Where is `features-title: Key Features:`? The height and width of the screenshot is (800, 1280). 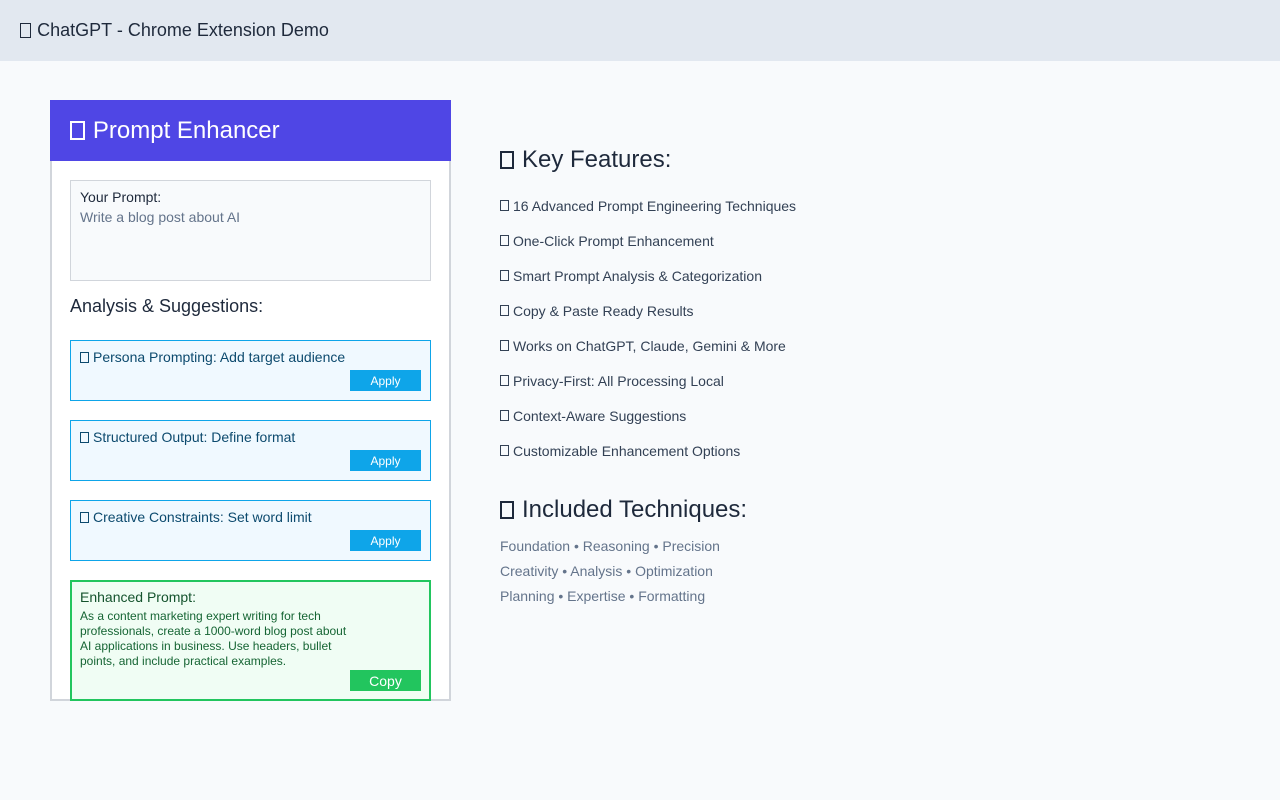 features-title: Key Features: is located at coordinates (585, 160).